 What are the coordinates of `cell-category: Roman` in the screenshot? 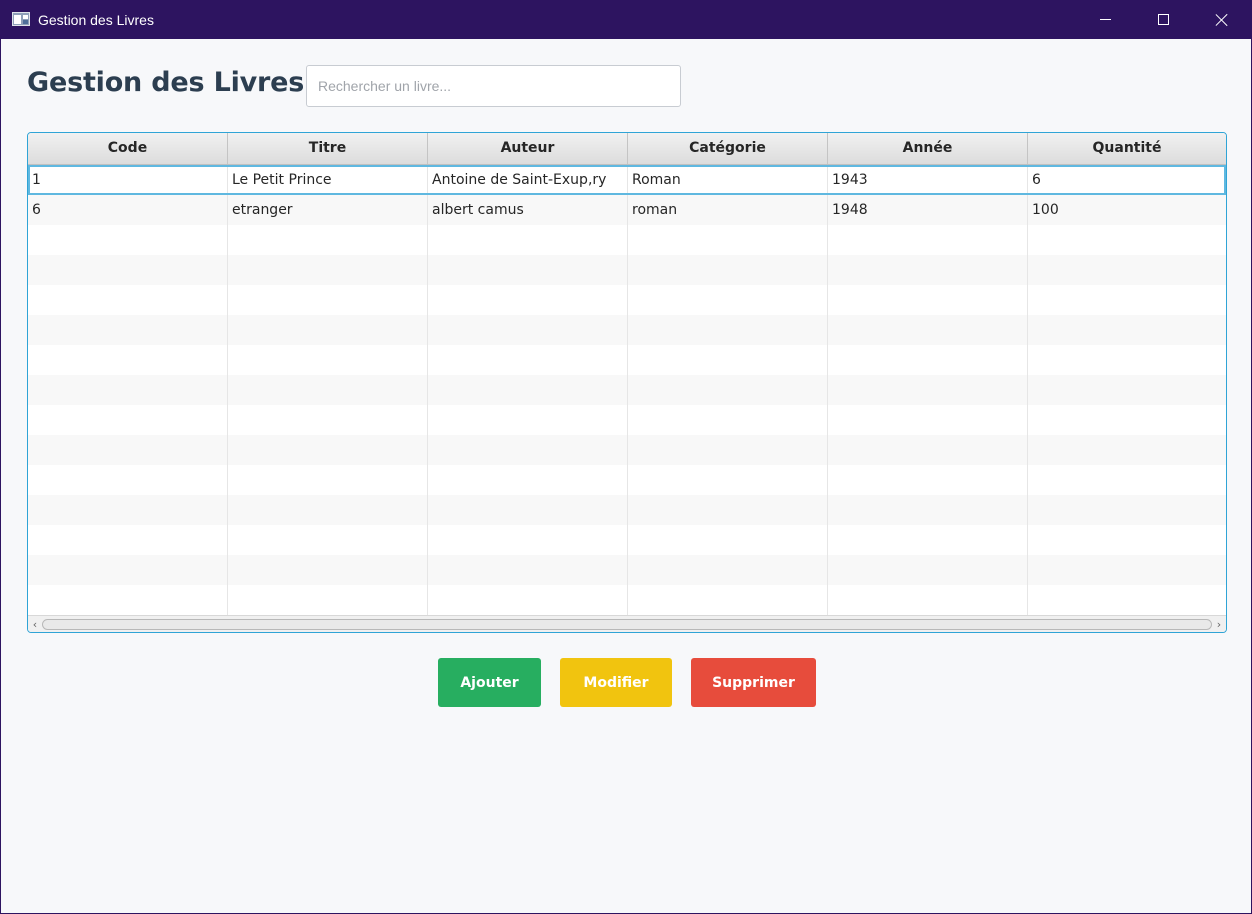 It's located at (728, 180).